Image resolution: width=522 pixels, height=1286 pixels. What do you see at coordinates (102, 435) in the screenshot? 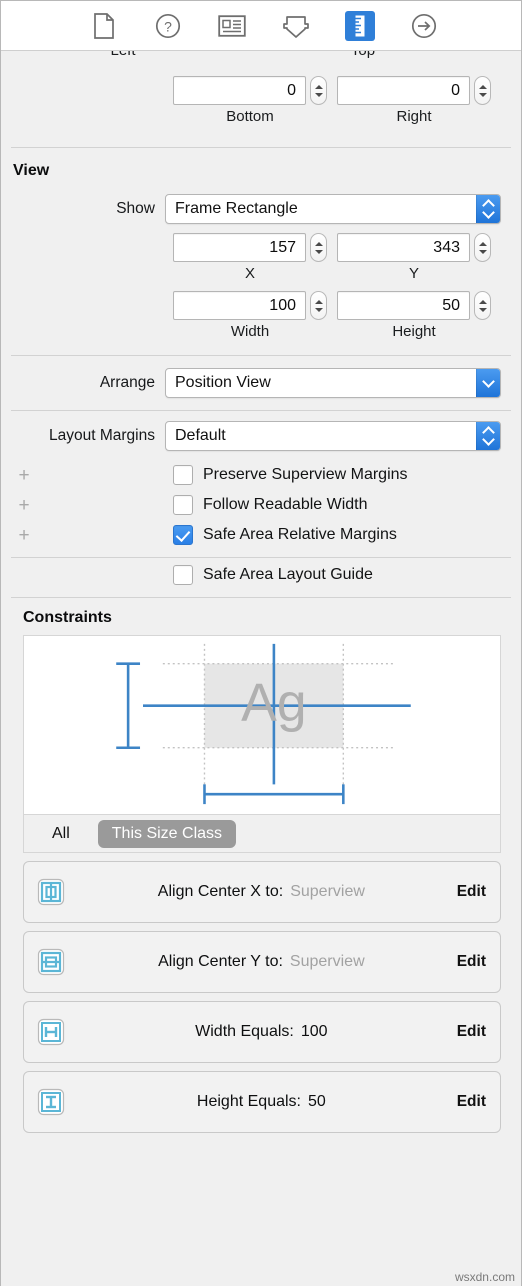
I see `layout-margins-label: Layout Margins` at bounding box center [102, 435].